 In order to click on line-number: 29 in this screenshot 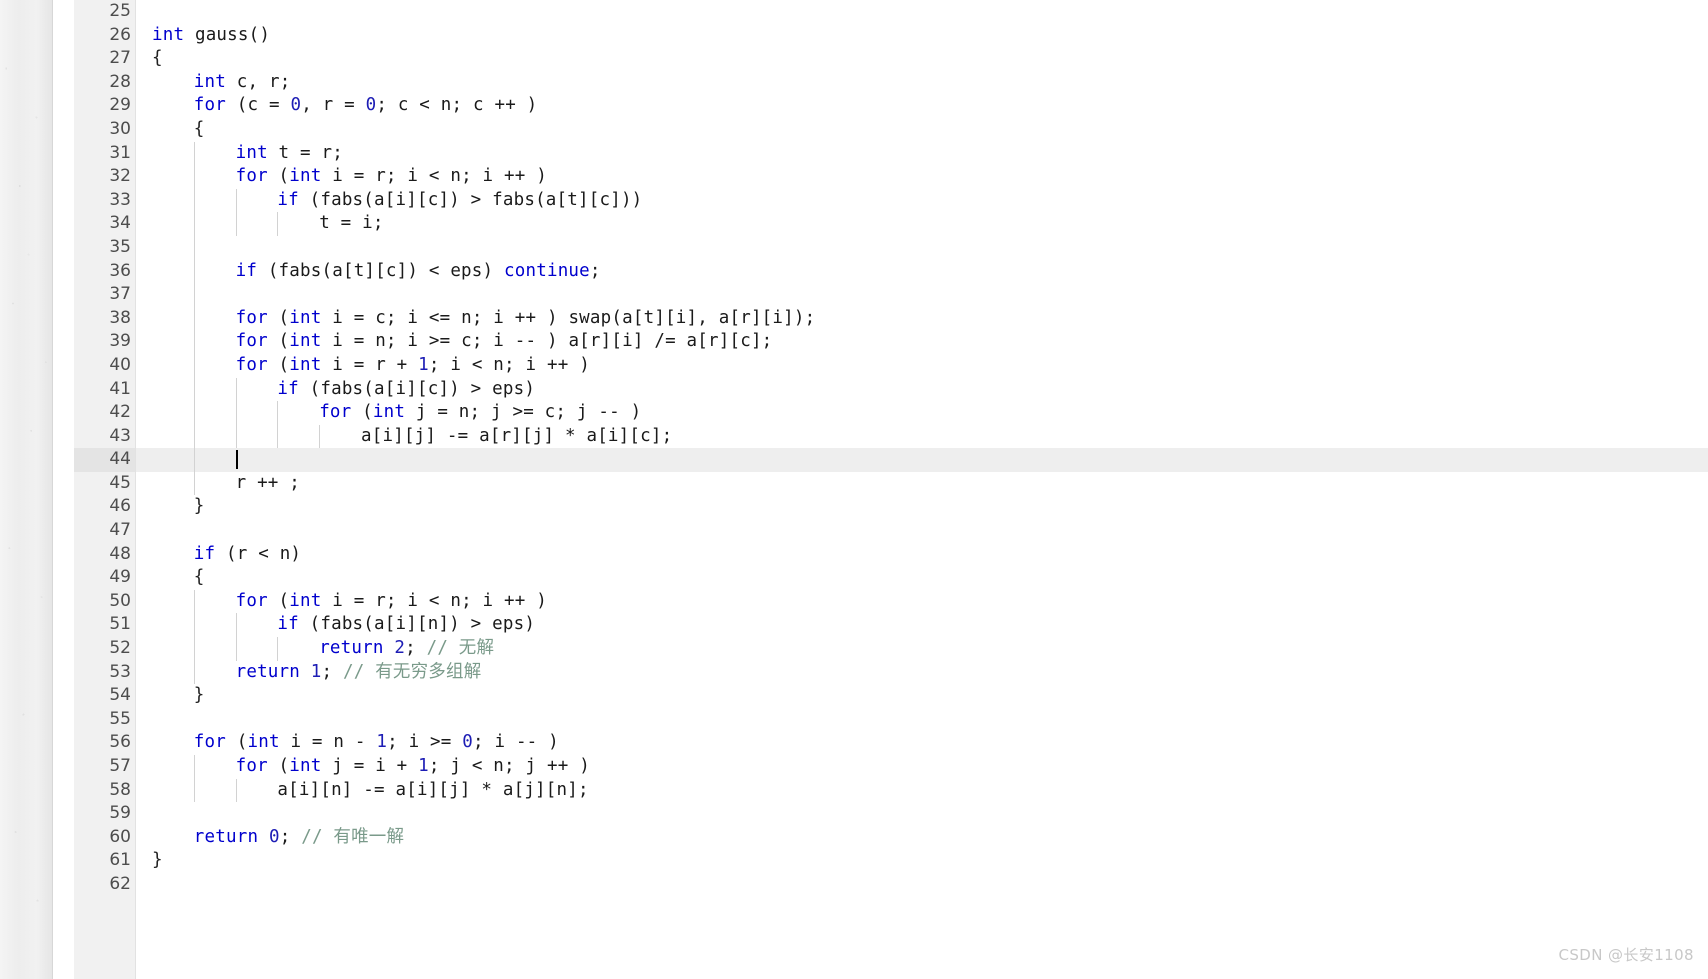, I will do `click(104, 106)`.